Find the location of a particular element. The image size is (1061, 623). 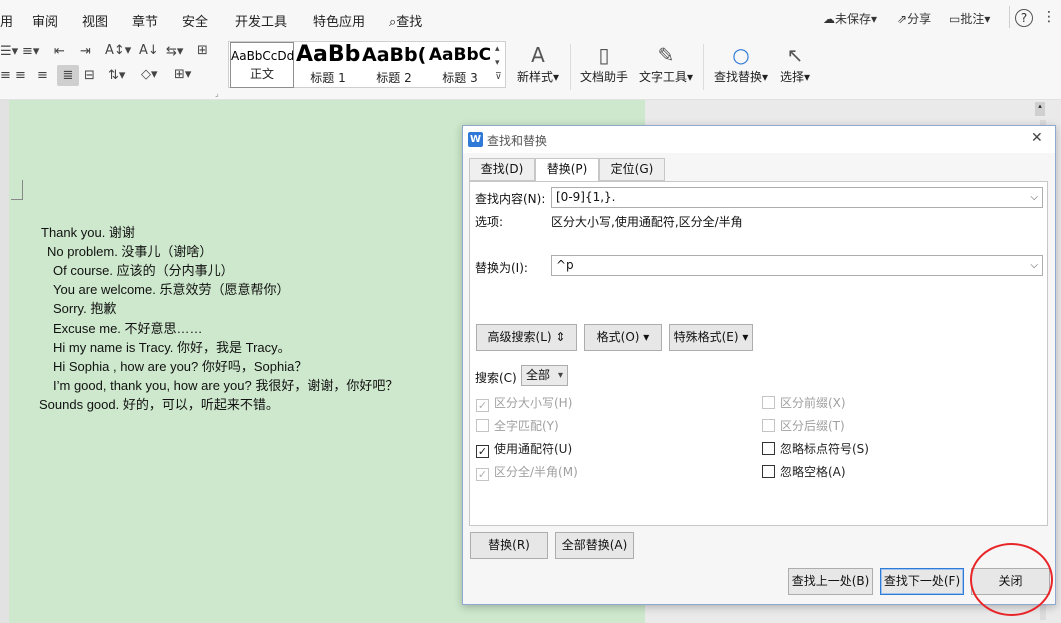

gallery-scroll-icon: ▴ ▾ ⊽ is located at coordinates (498, 63).